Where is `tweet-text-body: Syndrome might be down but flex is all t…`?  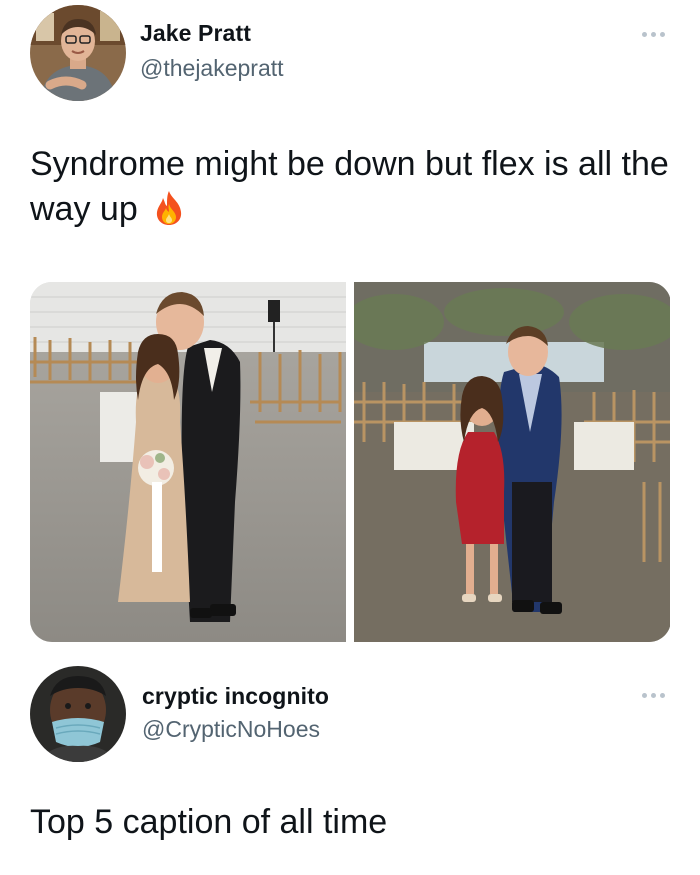 tweet-text-body: Syndrome might be down but flex is all t… is located at coordinates (349, 186).